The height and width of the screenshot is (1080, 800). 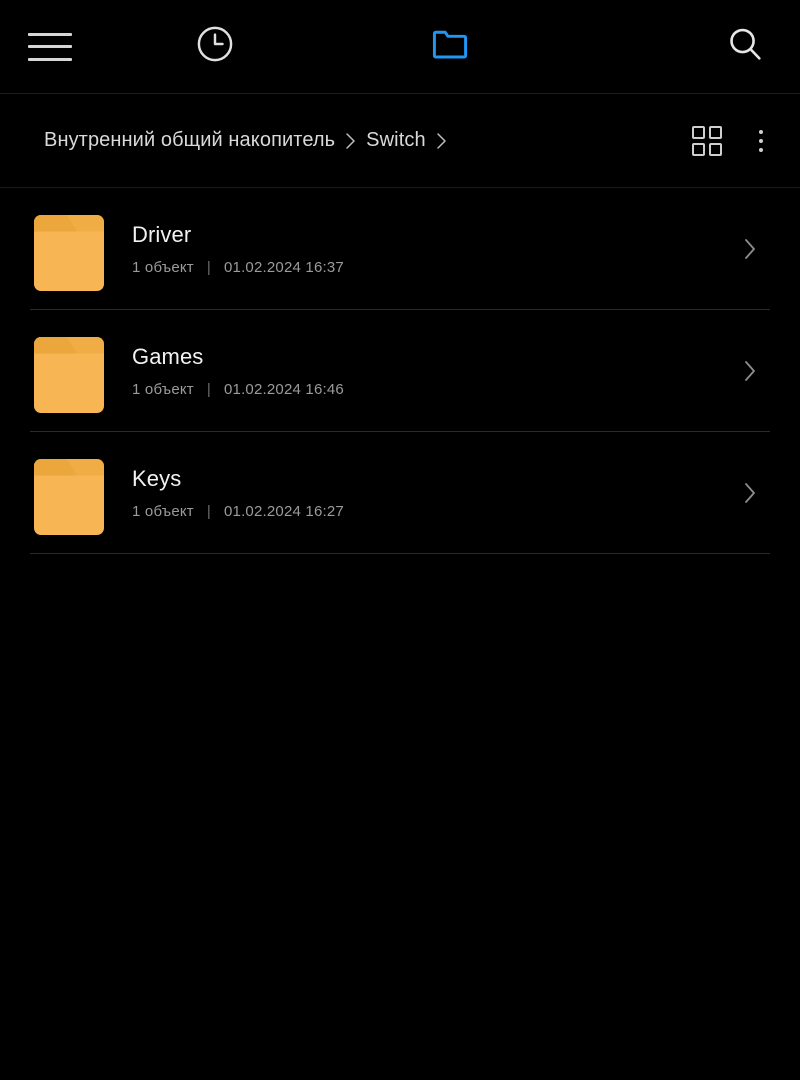 I want to click on tab-files, so click(x=450, y=47).